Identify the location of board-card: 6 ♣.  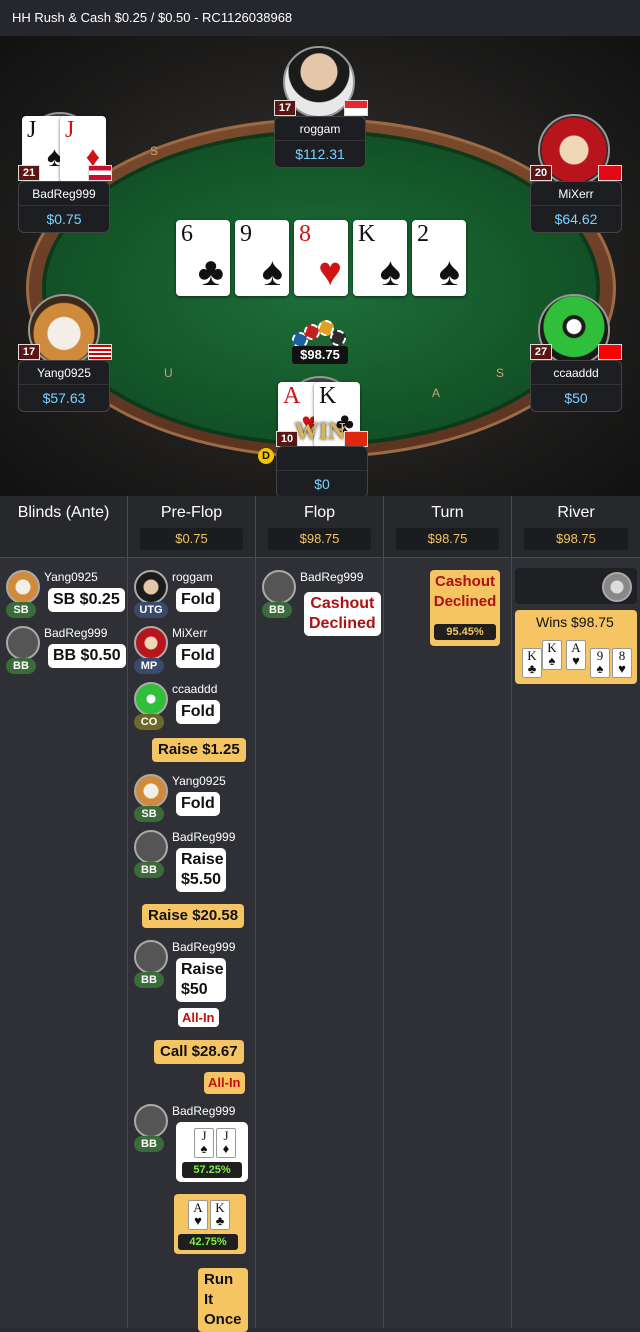
(203, 258).